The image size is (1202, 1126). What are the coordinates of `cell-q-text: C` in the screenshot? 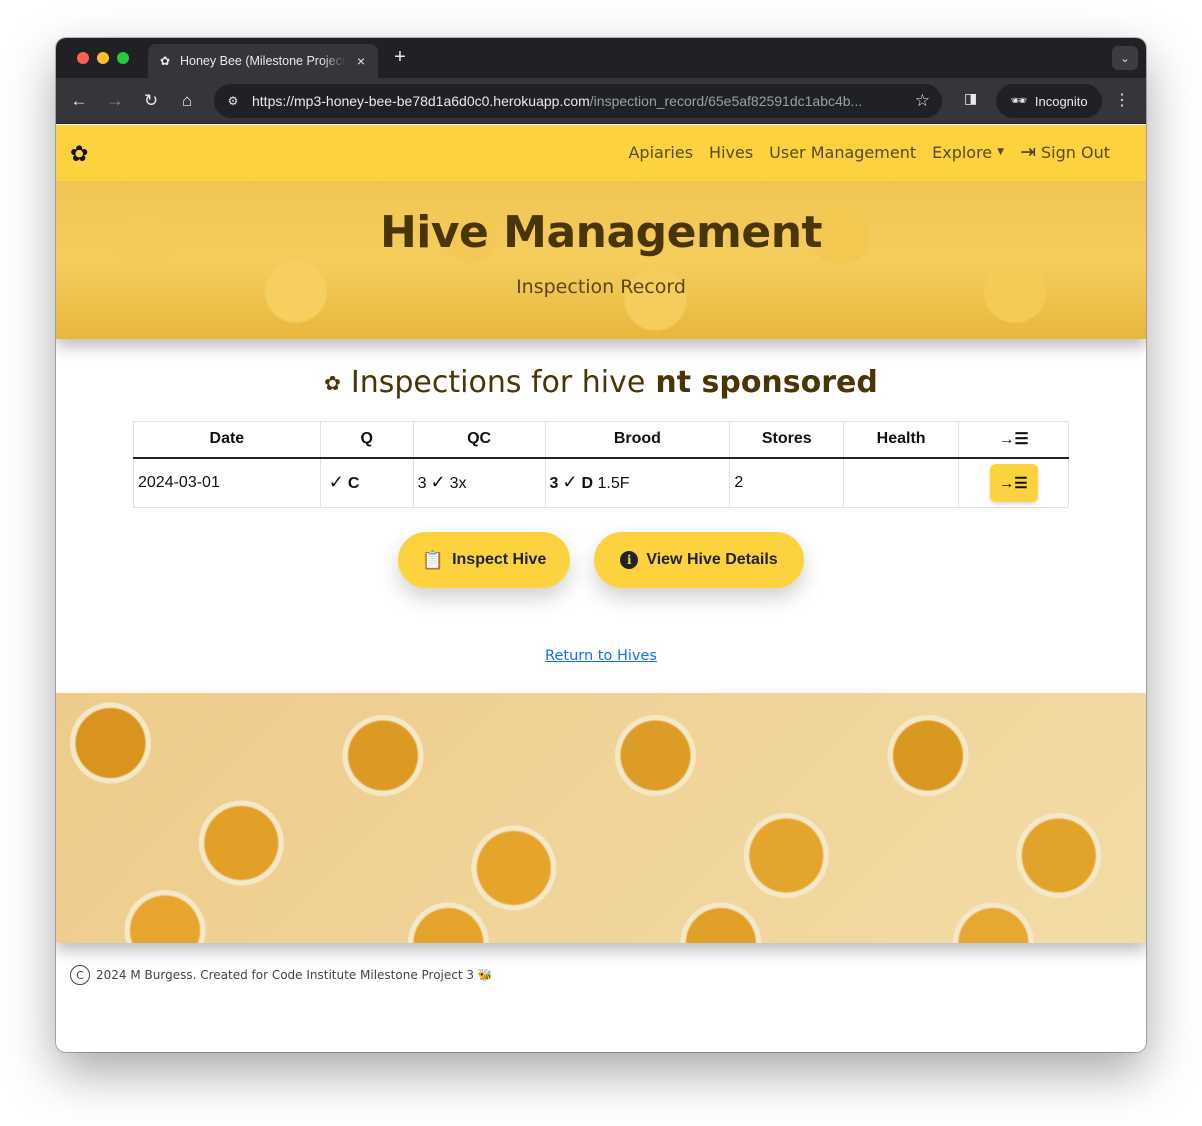 It's located at (353, 484).